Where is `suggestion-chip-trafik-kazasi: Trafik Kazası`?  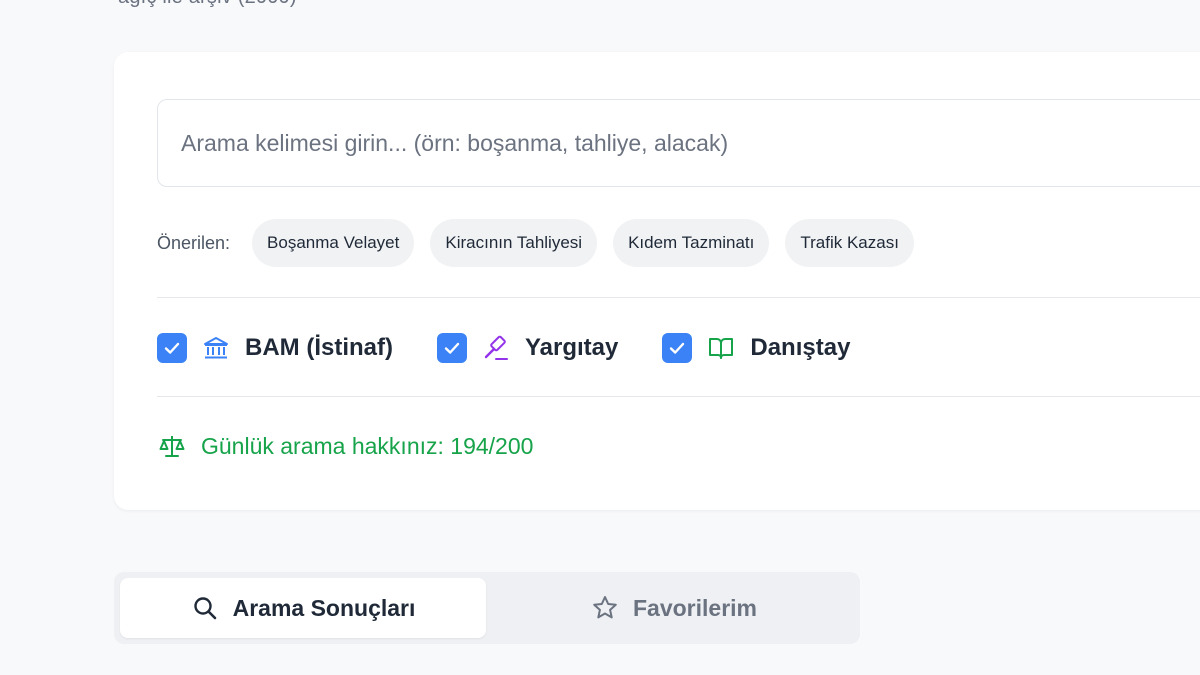 suggestion-chip-trafik-kazasi: Trafik Kazası is located at coordinates (849, 243).